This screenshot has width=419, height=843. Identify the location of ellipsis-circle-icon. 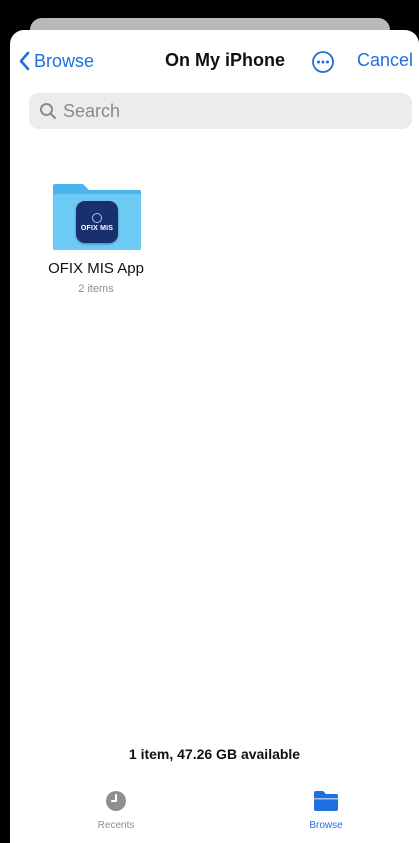
(323, 64).